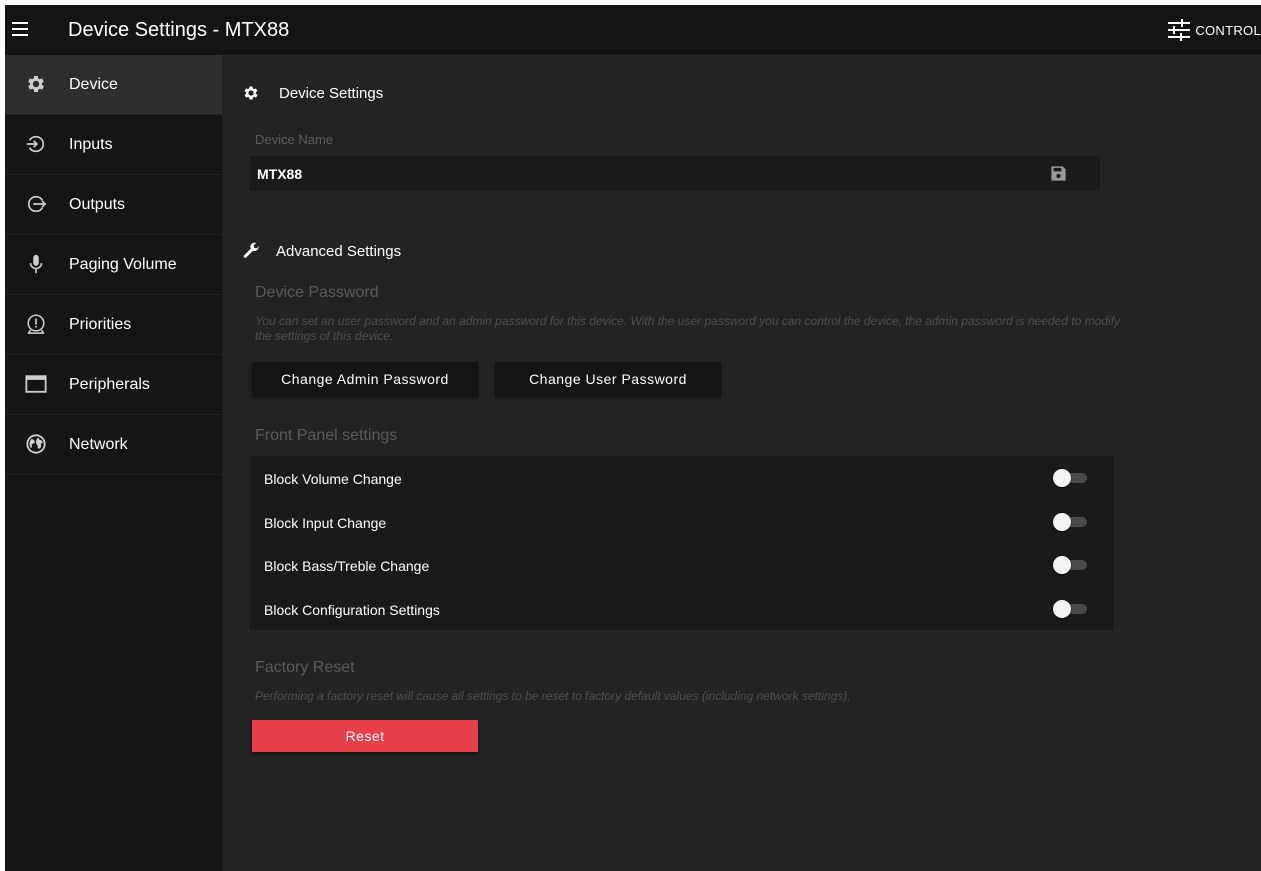 Image resolution: width=1261 pixels, height=871 pixels. Describe the element at coordinates (647, 173) in the screenshot. I see `device-name-input` at that location.